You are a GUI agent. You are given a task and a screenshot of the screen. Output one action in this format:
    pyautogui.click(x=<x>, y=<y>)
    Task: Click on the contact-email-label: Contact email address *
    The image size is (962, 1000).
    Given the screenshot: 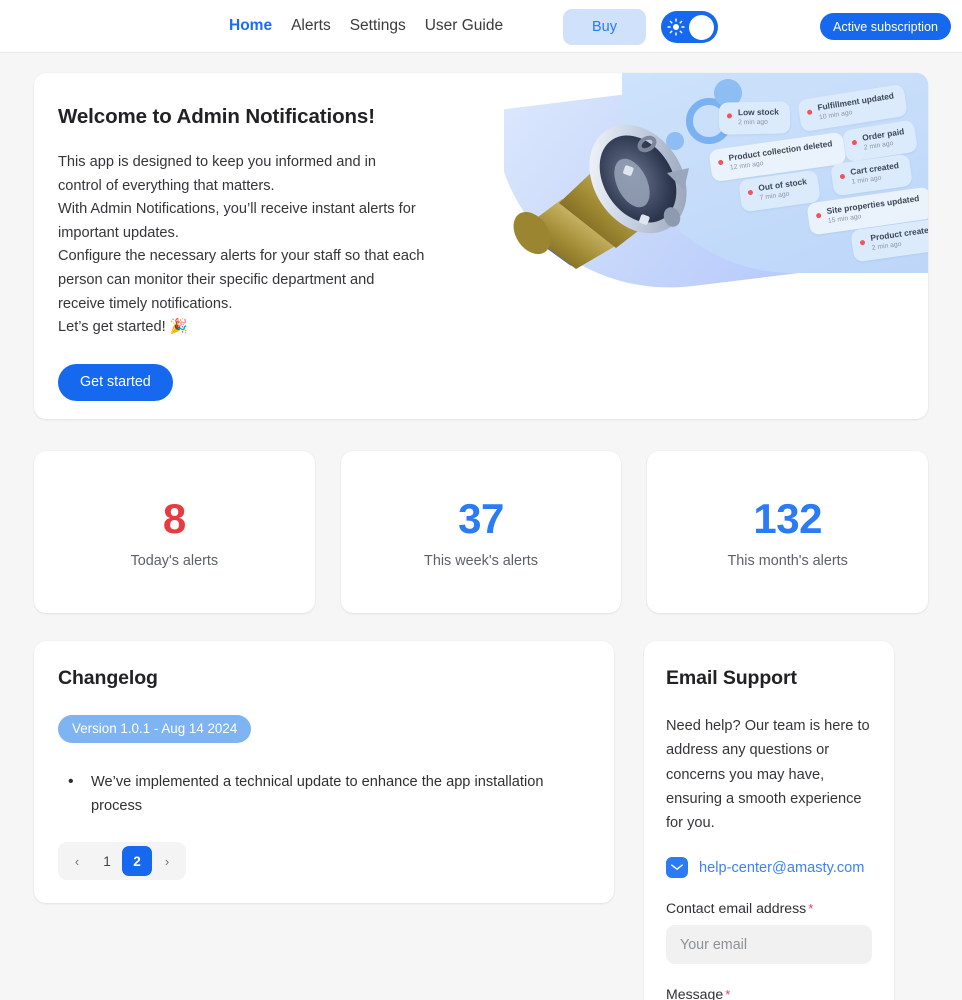 What is the action you would take?
    pyautogui.click(x=769, y=908)
    